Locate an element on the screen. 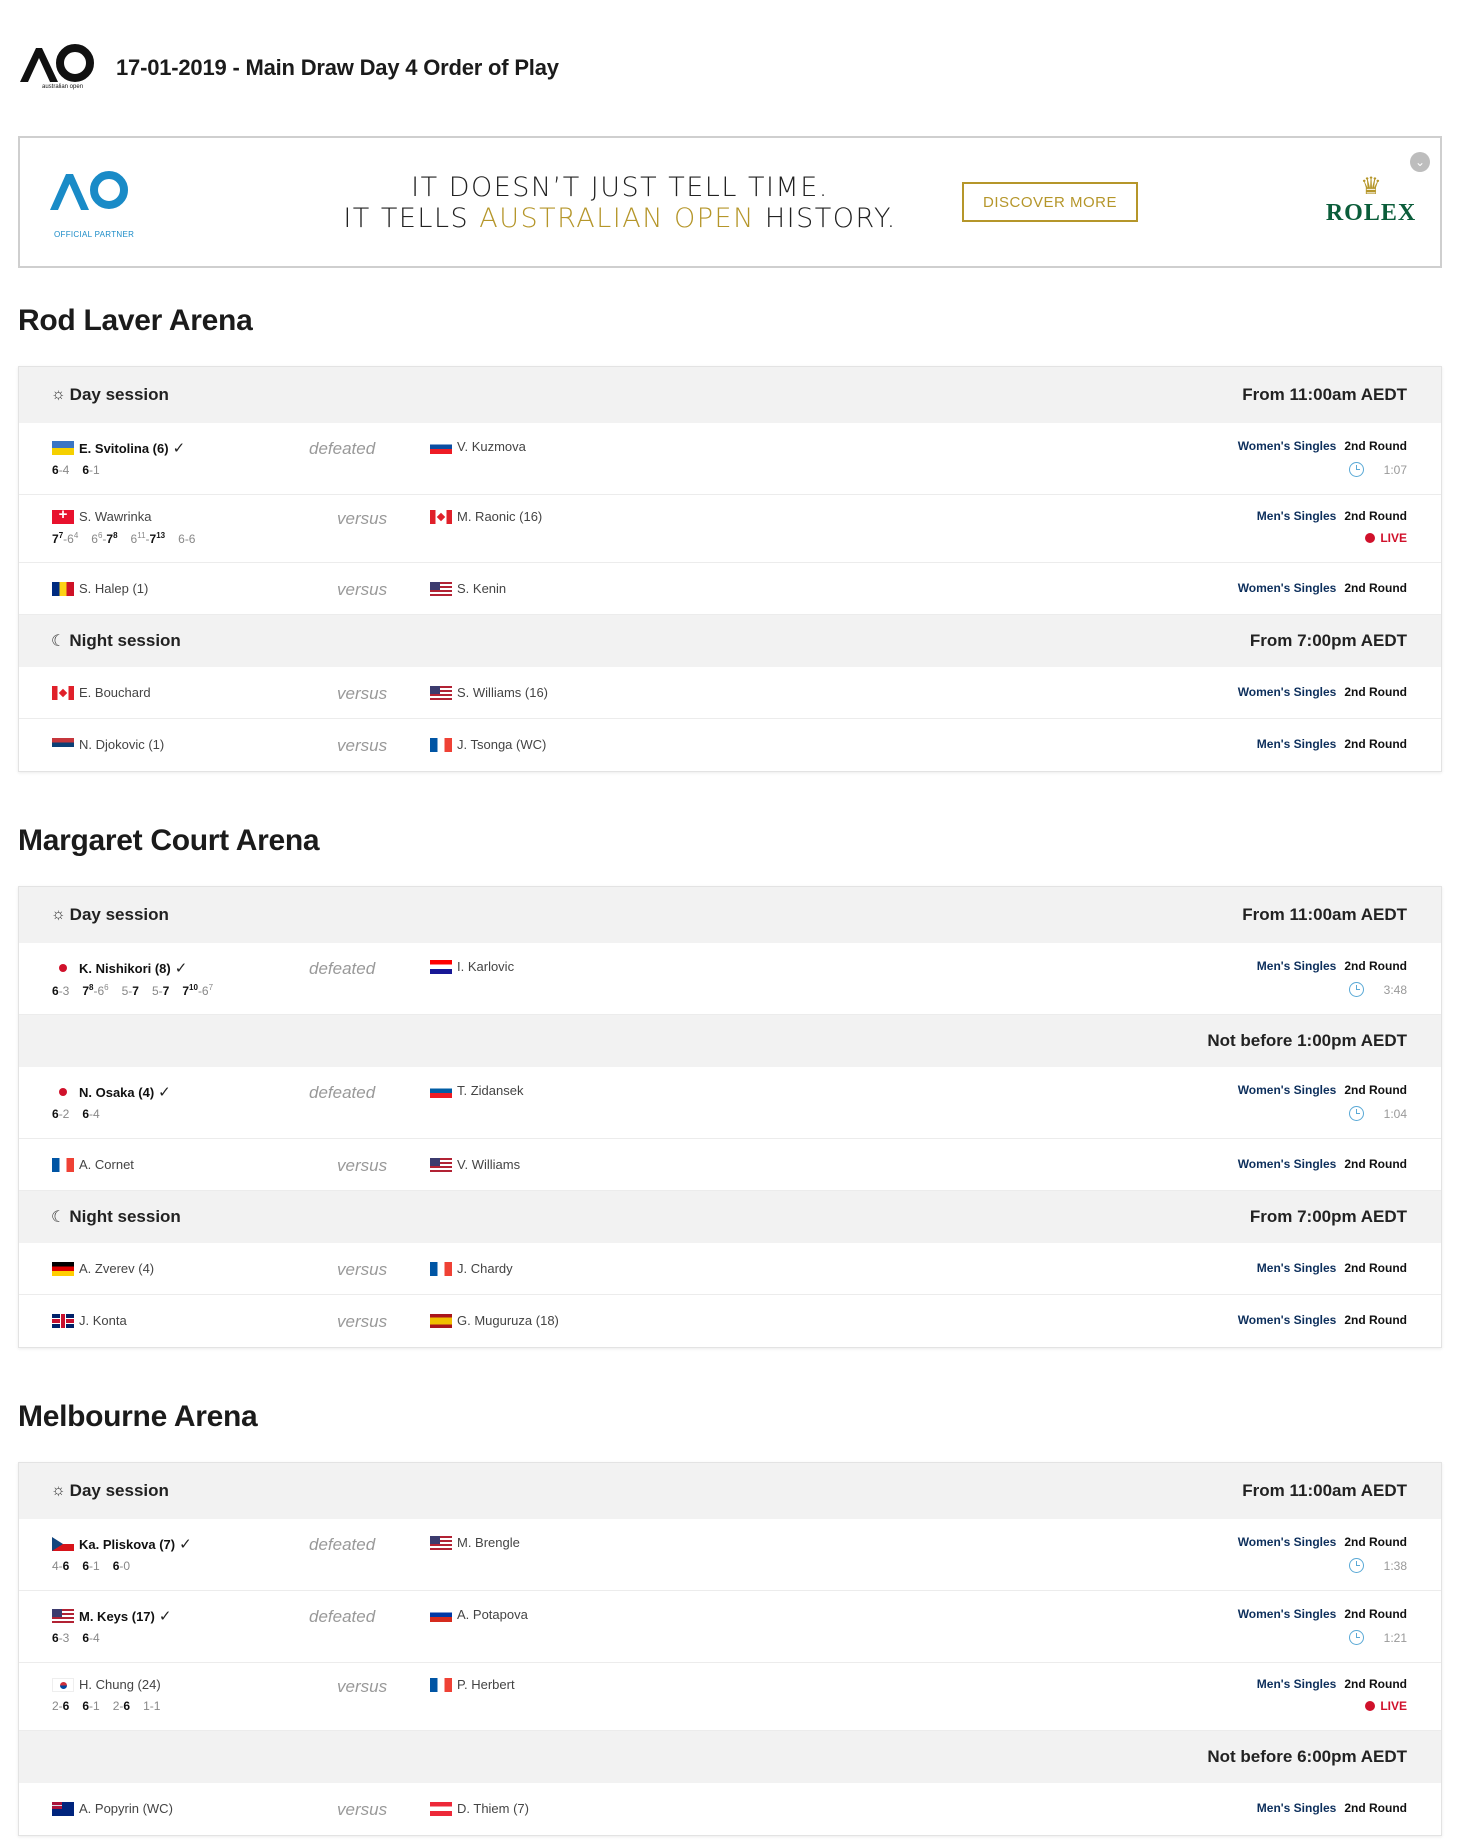 This screenshot has width=1460, height=1847. ao-logo: australian open is located at coordinates (56, 68).